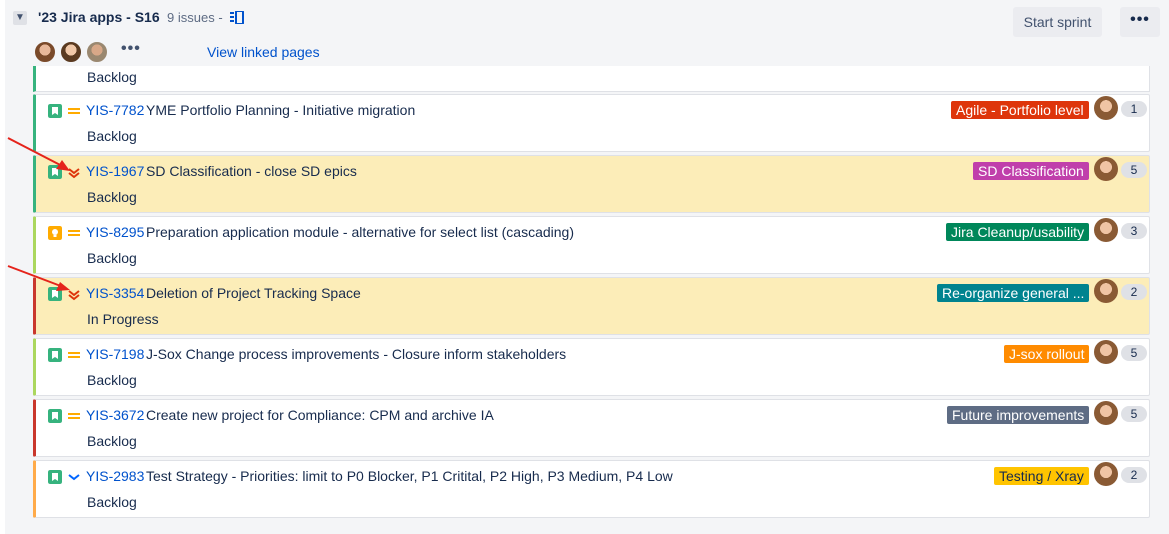 This screenshot has width=1169, height=534. What do you see at coordinates (591, 79) in the screenshot?
I see `issue-card: Backlog` at bounding box center [591, 79].